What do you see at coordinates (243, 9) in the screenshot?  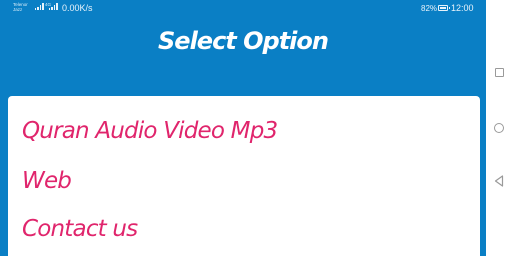 I see `status-bar: Telenor Jazz 4G 0.00K/s 82% 12:00` at bounding box center [243, 9].